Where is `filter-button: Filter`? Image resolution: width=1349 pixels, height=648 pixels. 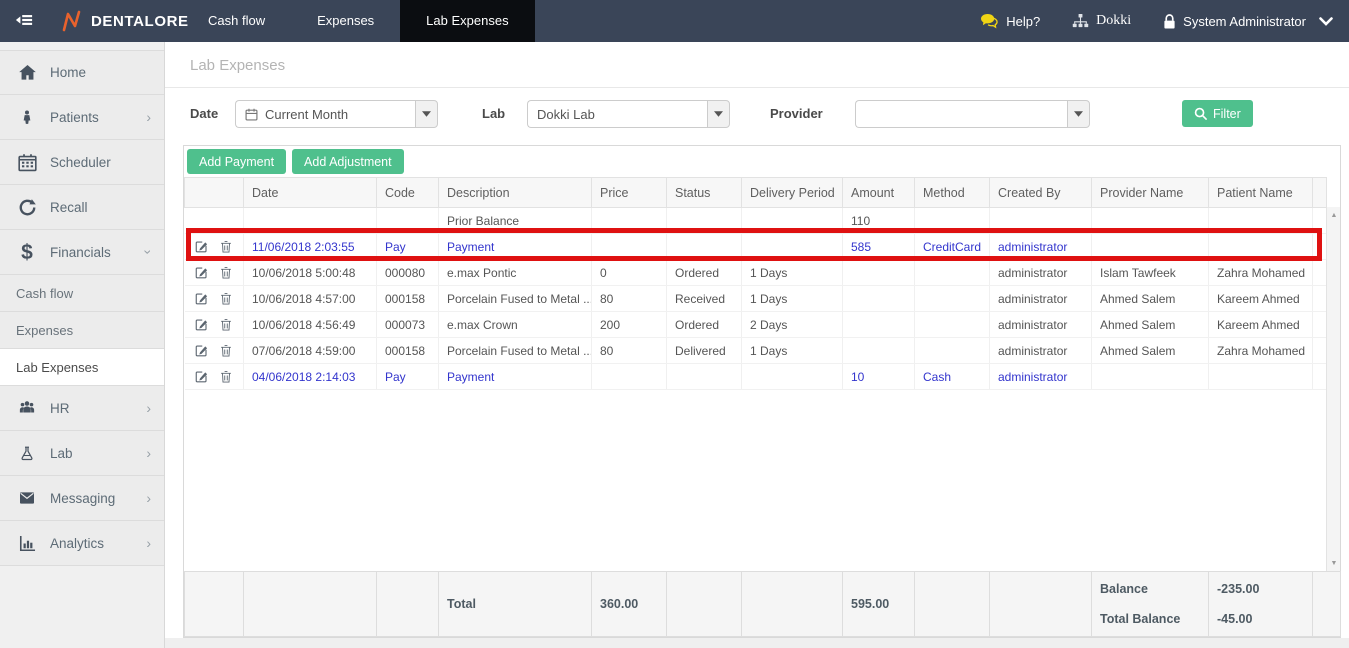
filter-button: Filter is located at coordinates (1217, 113).